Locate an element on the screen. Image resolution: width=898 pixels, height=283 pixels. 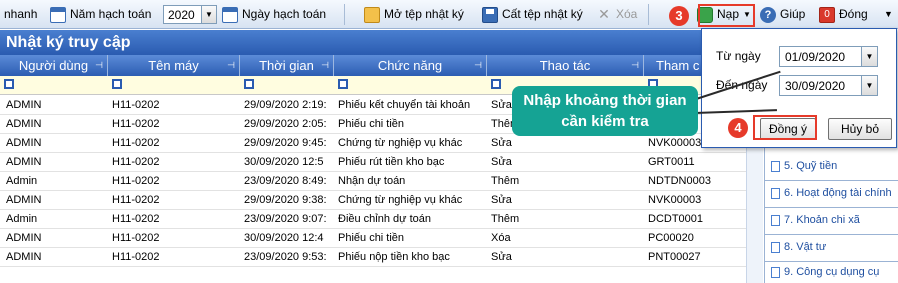
cell-ref: PC00020 is located at coordinates (671, 238).